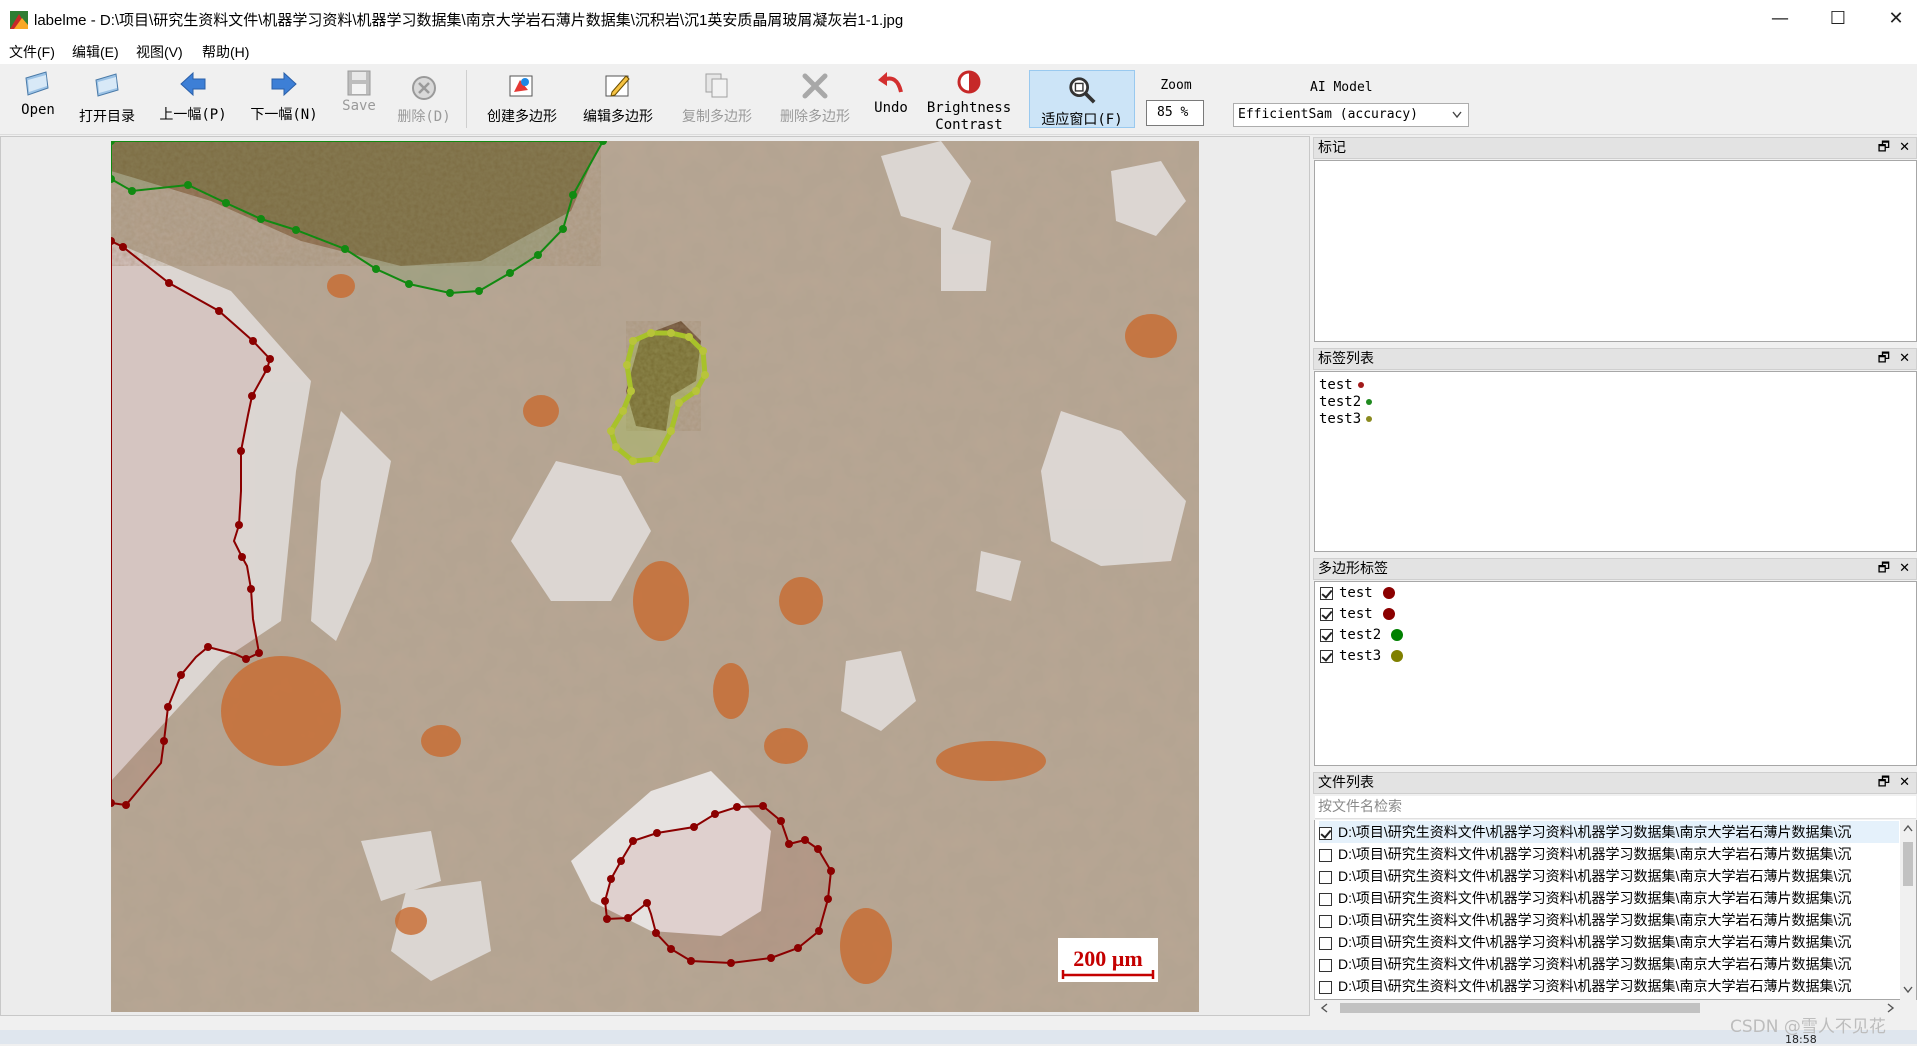 The width and height of the screenshot is (1917, 1046). I want to click on menu-edit: 编辑(E), so click(95, 52).